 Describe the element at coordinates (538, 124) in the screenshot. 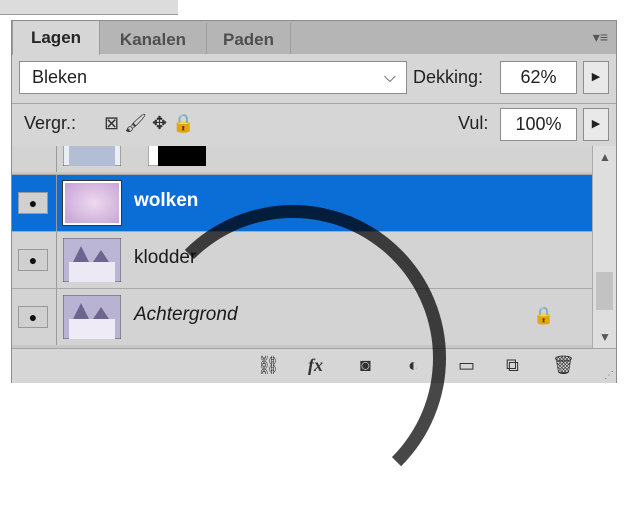

I see `fill-field: 100%` at that location.